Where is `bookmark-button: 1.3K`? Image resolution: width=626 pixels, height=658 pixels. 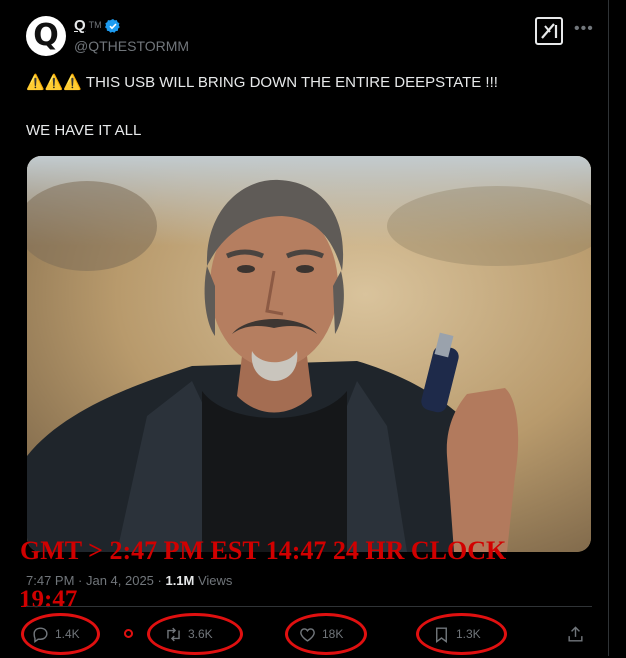 bookmark-button: 1.3K is located at coordinates (456, 634).